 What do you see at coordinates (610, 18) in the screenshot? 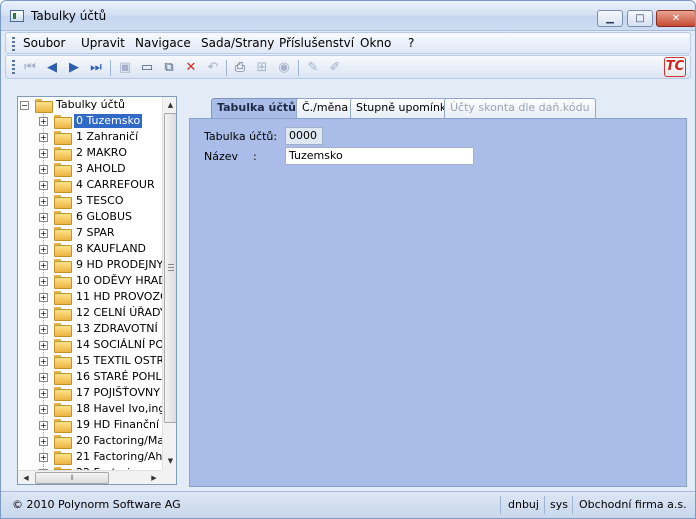
I see `minimize-button: ▁` at bounding box center [610, 18].